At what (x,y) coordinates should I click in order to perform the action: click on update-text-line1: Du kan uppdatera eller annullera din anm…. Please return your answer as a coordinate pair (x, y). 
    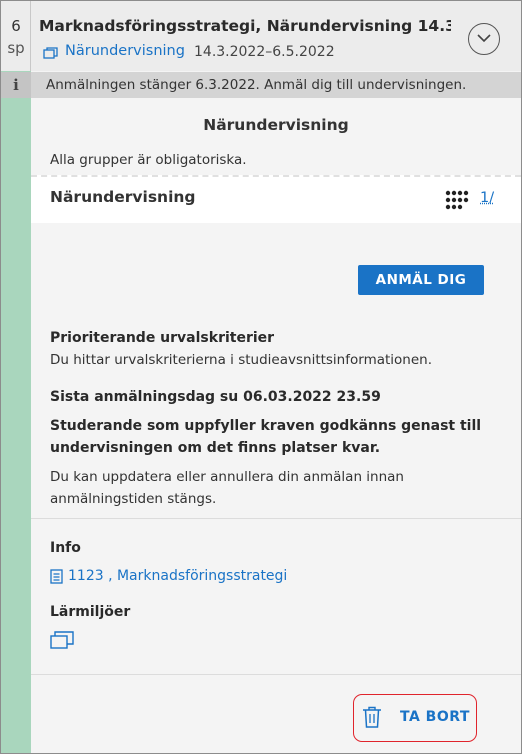
    Looking at the image, I should click on (227, 477).